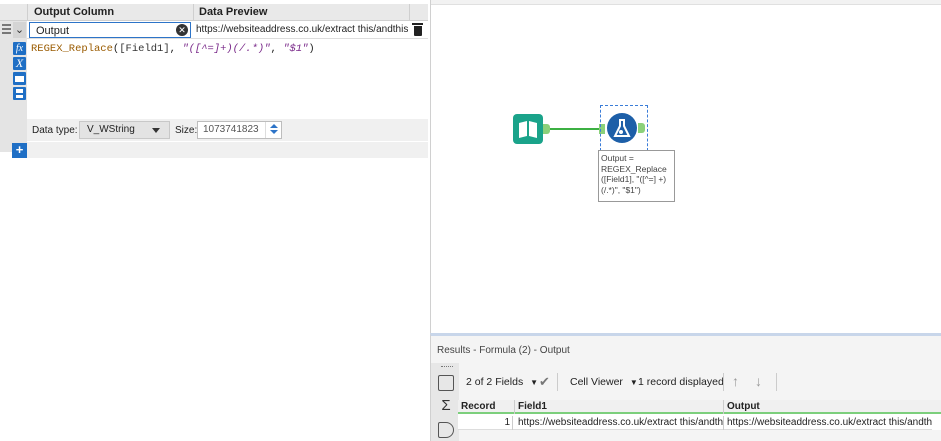 This screenshot has height=441, width=941. Describe the element at coordinates (110, 12) in the screenshot. I see `output-column-header: Output Column` at that location.